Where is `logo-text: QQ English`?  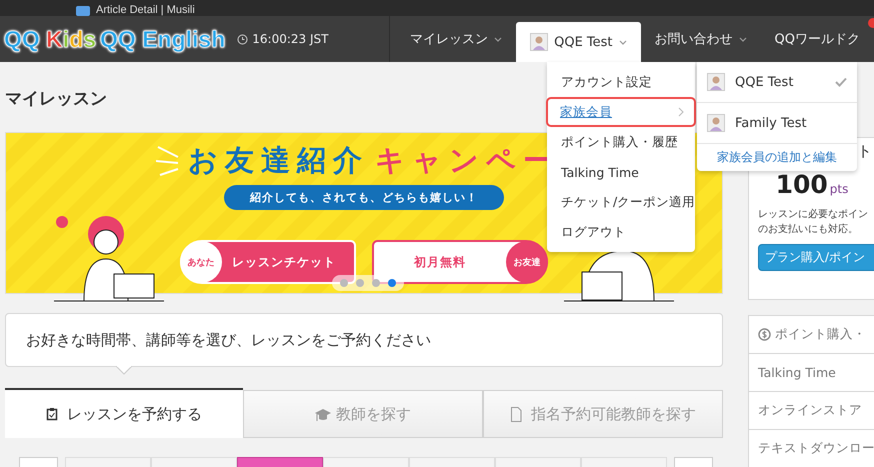 logo-text: QQ English is located at coordinates (163, 39).